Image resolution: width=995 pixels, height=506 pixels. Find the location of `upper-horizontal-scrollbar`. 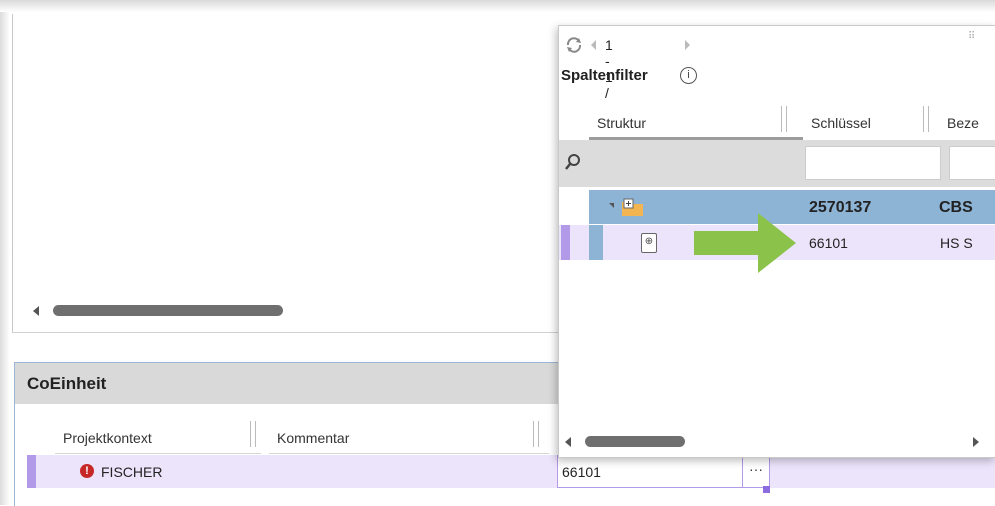

upper-horizontal-scrollbar is located at coordinates (163, 311).